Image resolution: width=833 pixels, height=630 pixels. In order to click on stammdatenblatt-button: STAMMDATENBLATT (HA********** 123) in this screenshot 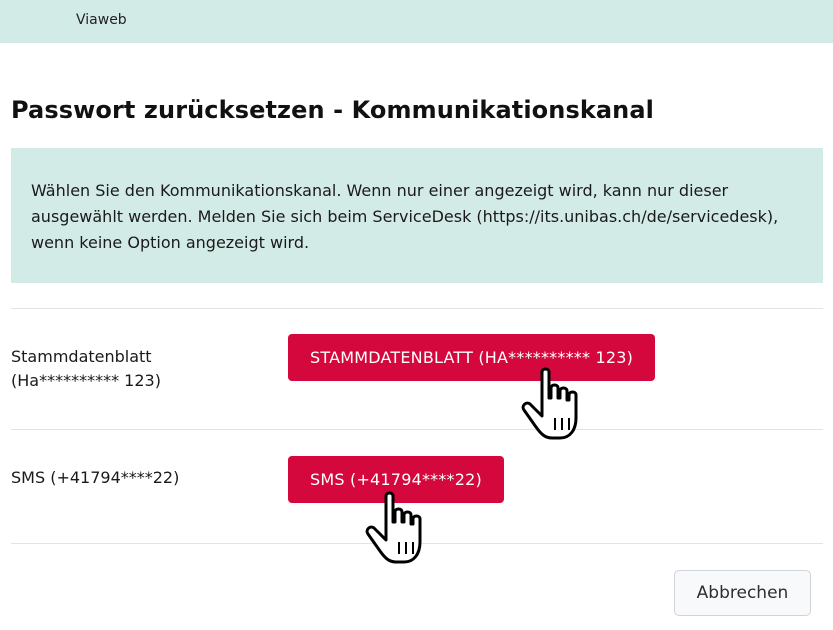, I will do `click(472, 357)`.